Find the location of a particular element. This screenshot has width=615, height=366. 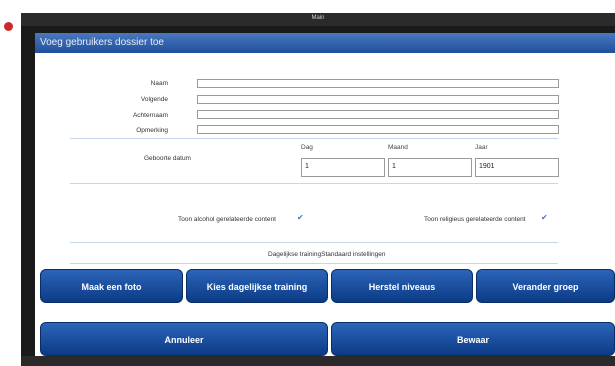

religious-content-label: Toon religieus gerelateerde content is located at coordinates (475, 219).